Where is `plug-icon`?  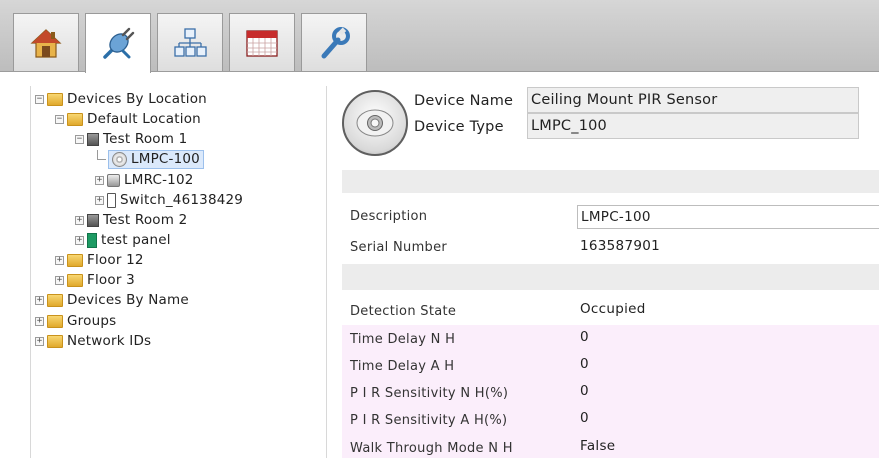
plug-icon is located at coordinates (118, 44).